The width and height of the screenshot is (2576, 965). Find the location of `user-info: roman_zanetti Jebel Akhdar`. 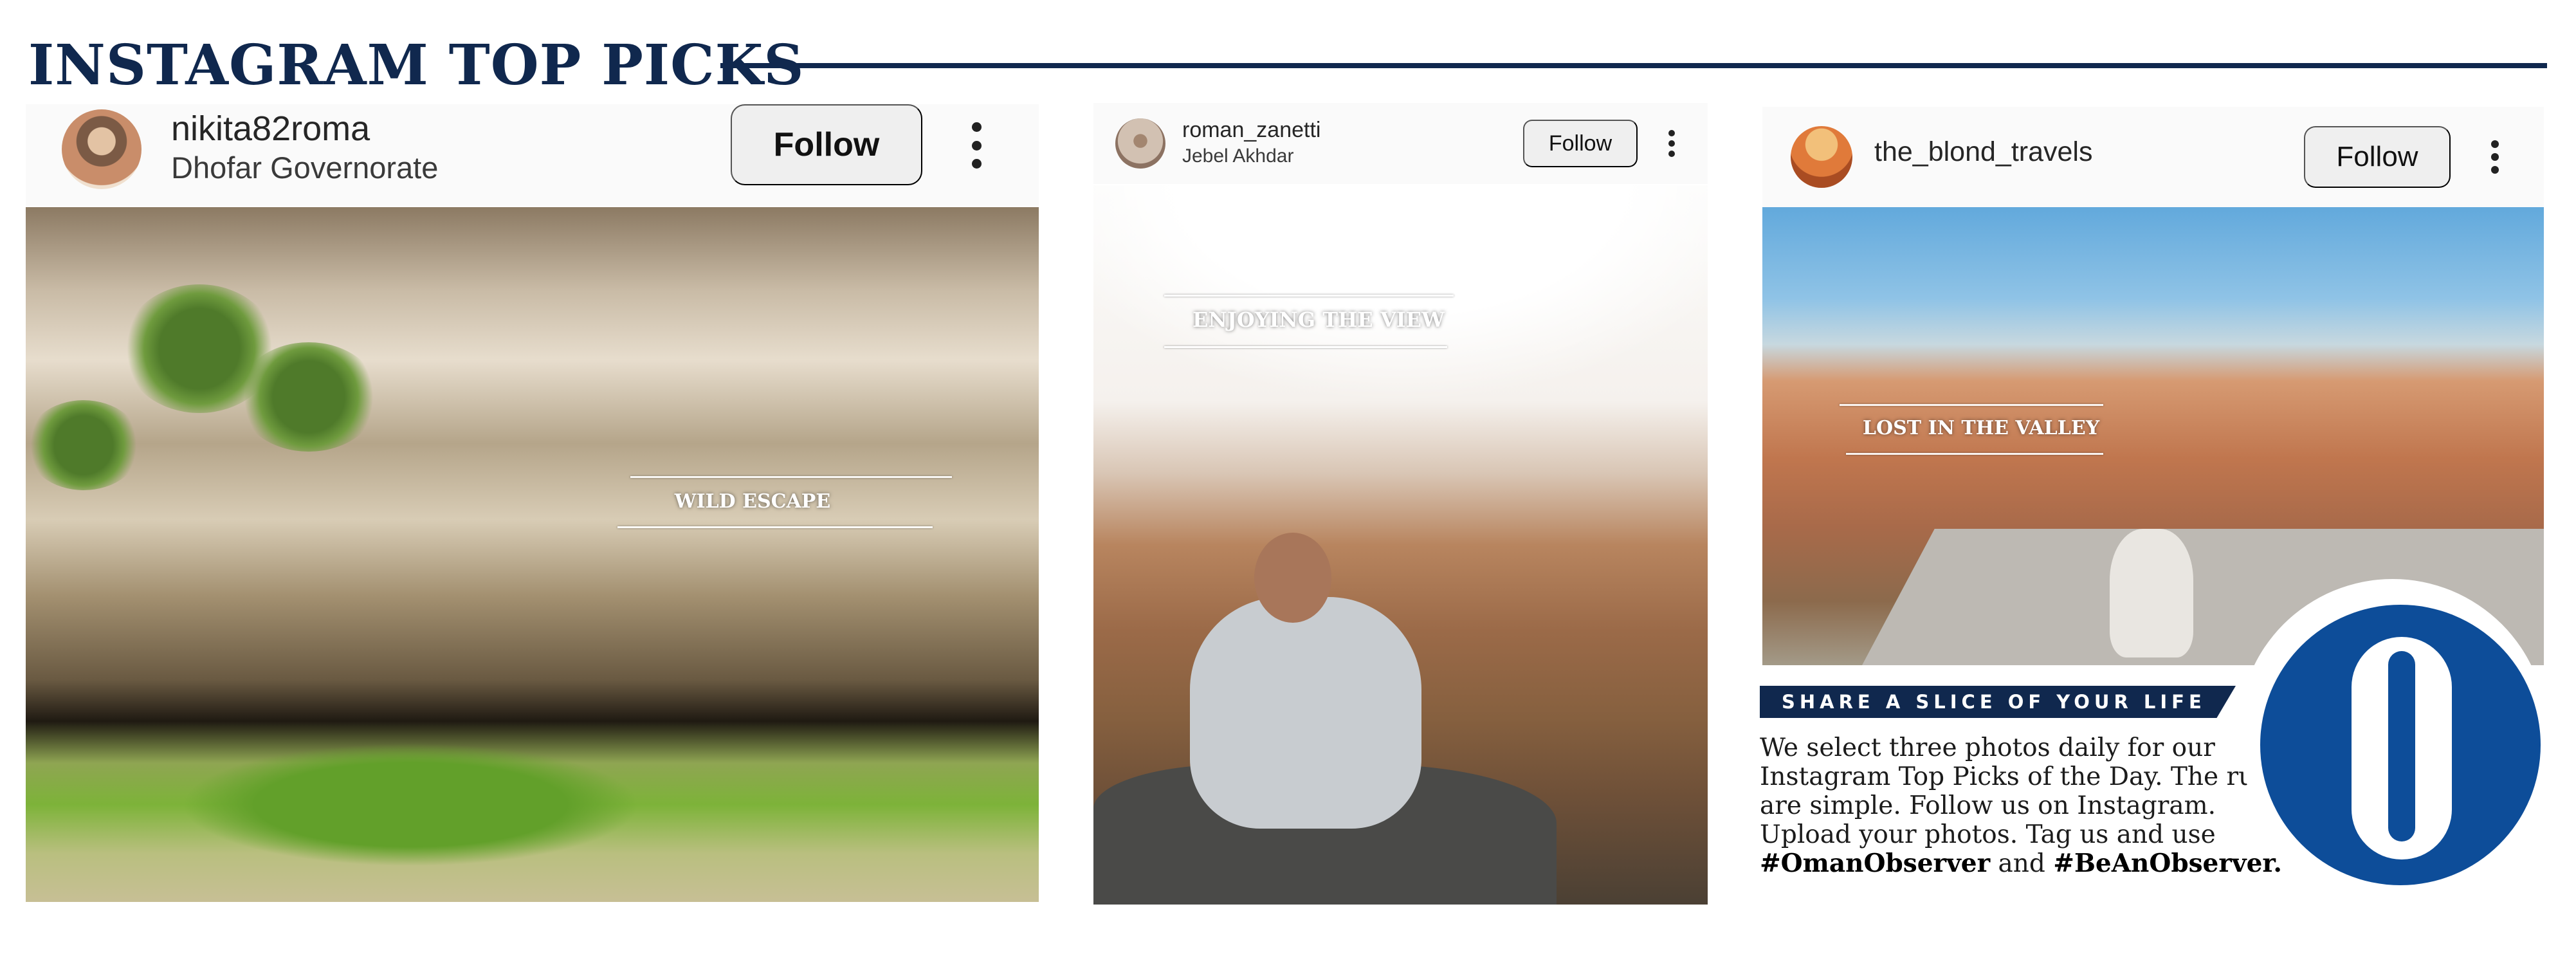

user-info: roman_zanetti Jebel Akhdar is located at coordinates (1251, 142).